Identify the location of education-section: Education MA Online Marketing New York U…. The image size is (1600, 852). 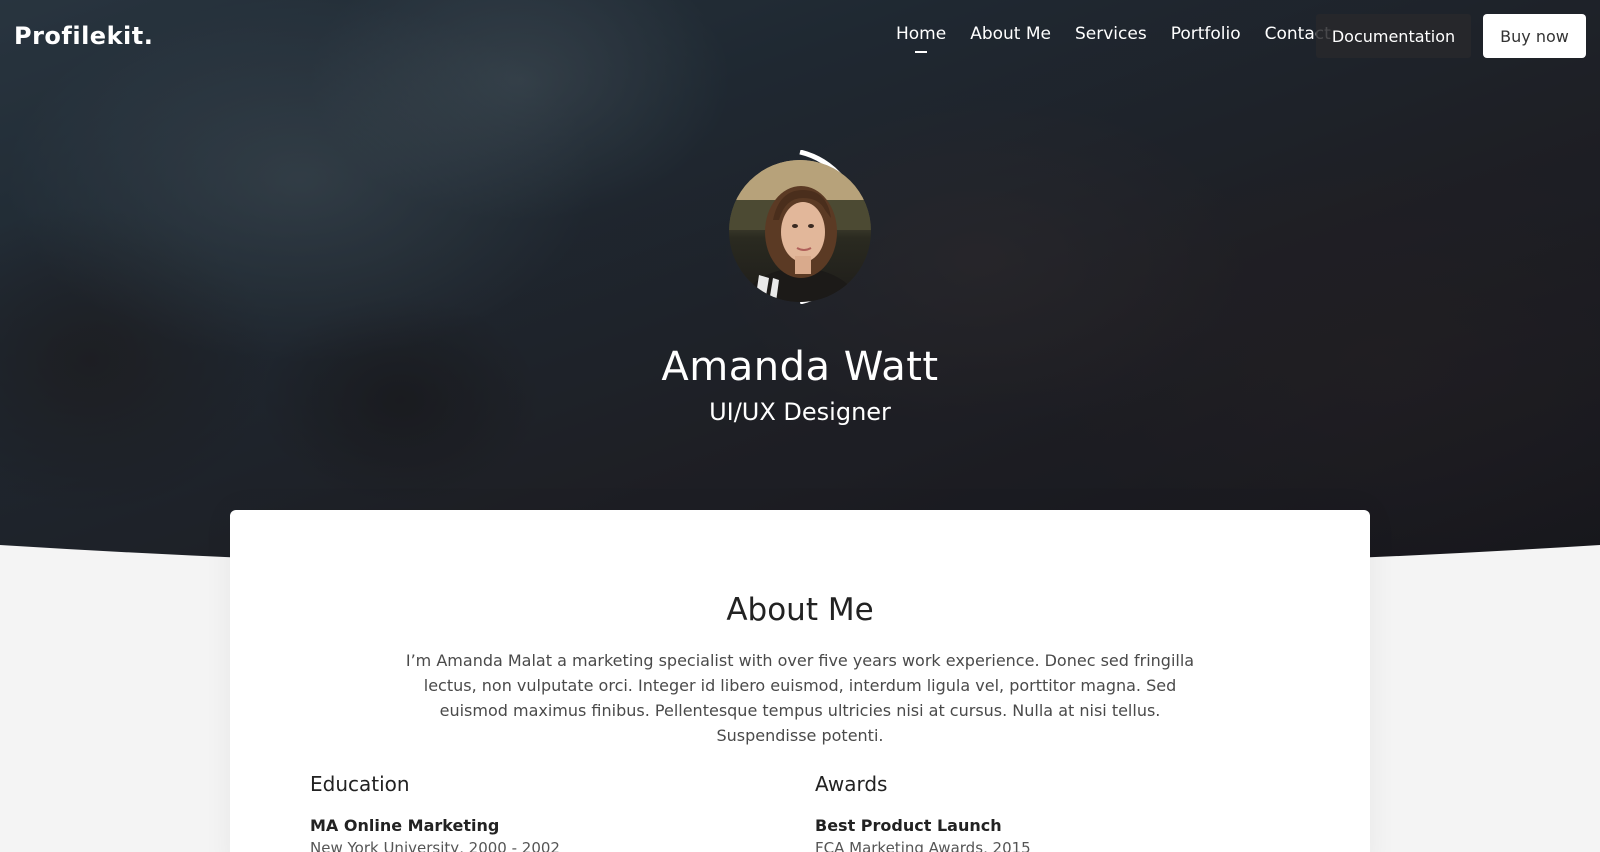
(520, 812).